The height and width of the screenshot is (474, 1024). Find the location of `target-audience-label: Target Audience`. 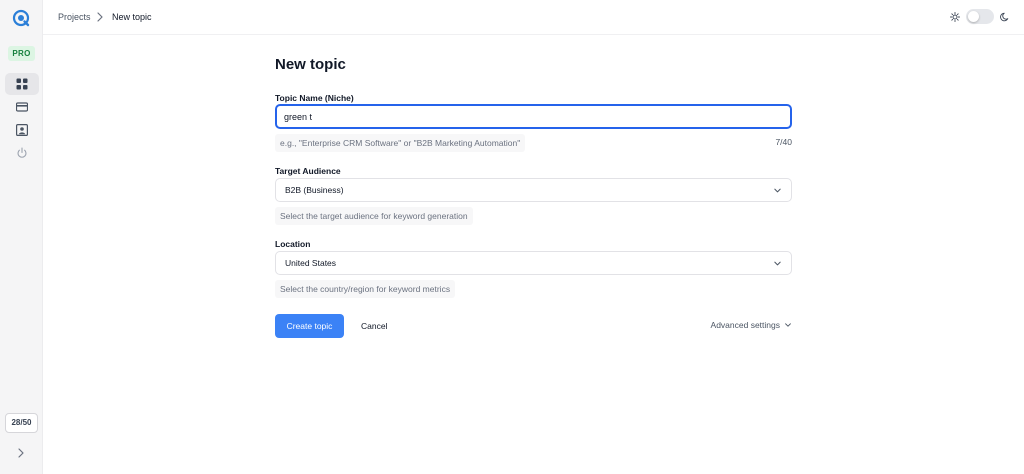

target-audience-label: Target Audience is located at coordinates (308, 171).